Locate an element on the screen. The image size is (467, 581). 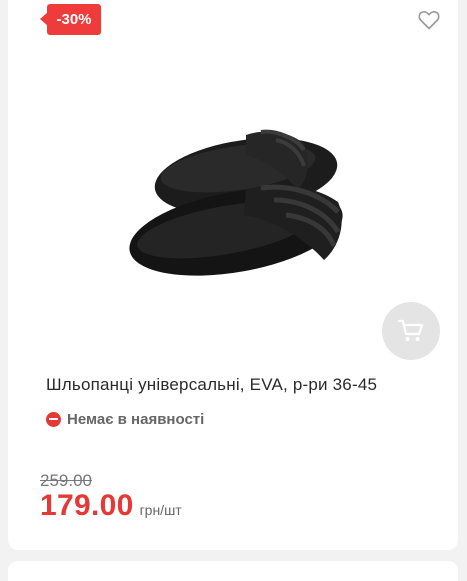
discount-badge: -30% is located at coordinates (70, 19).